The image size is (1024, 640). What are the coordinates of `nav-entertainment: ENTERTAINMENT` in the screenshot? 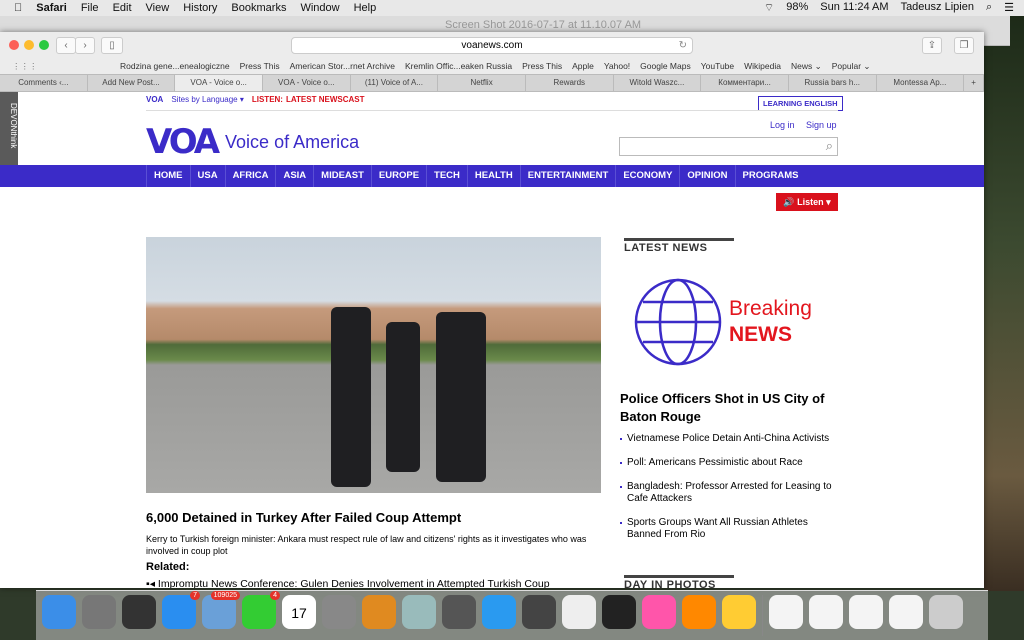 It's located at (567, 176).